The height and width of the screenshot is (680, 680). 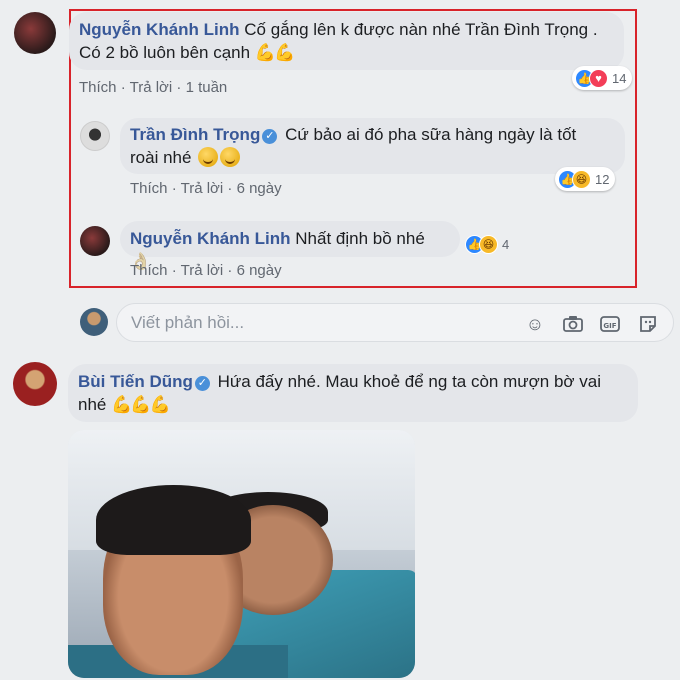 What do you see at coordinates (140, 404) in the screenshot?
I see `muscle-emoji-icon: 💪💪💪` at bounding box center [140, 404].